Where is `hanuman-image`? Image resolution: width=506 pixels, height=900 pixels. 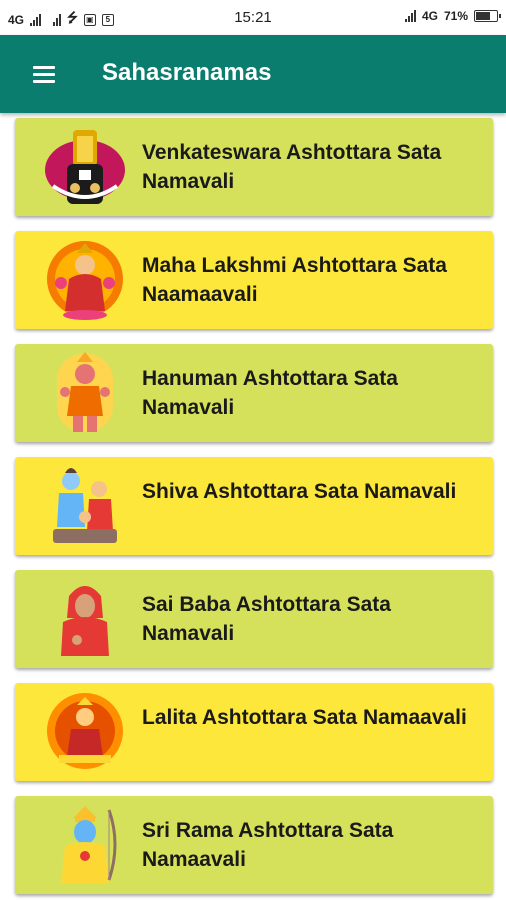 hanuman-image is located at coordinates (85, 392).